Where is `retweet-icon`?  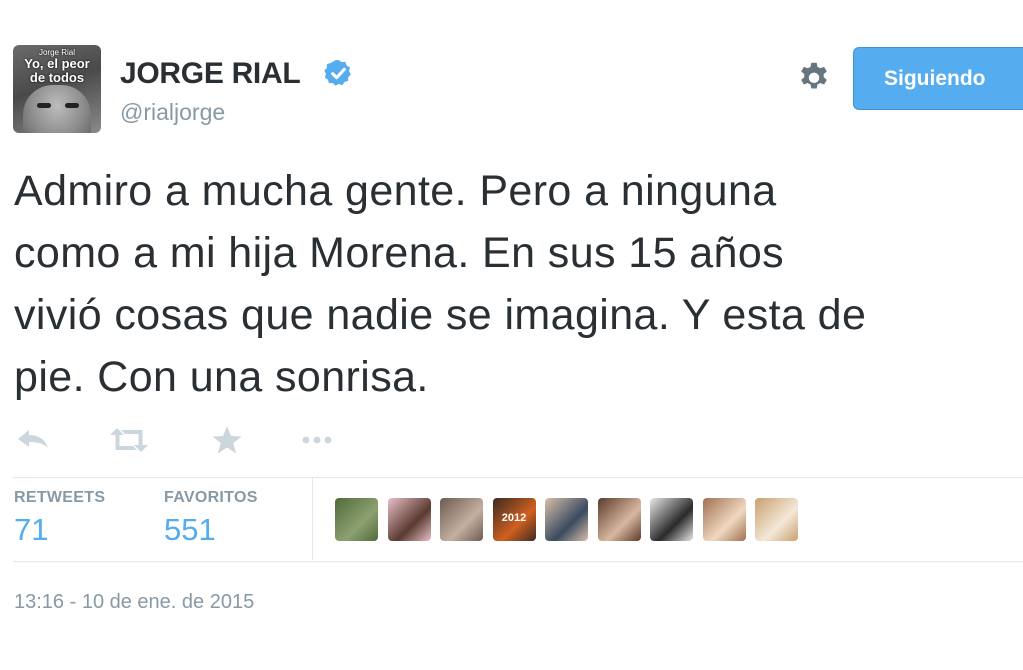
retweet-icon is located at coordinates (129, 440).